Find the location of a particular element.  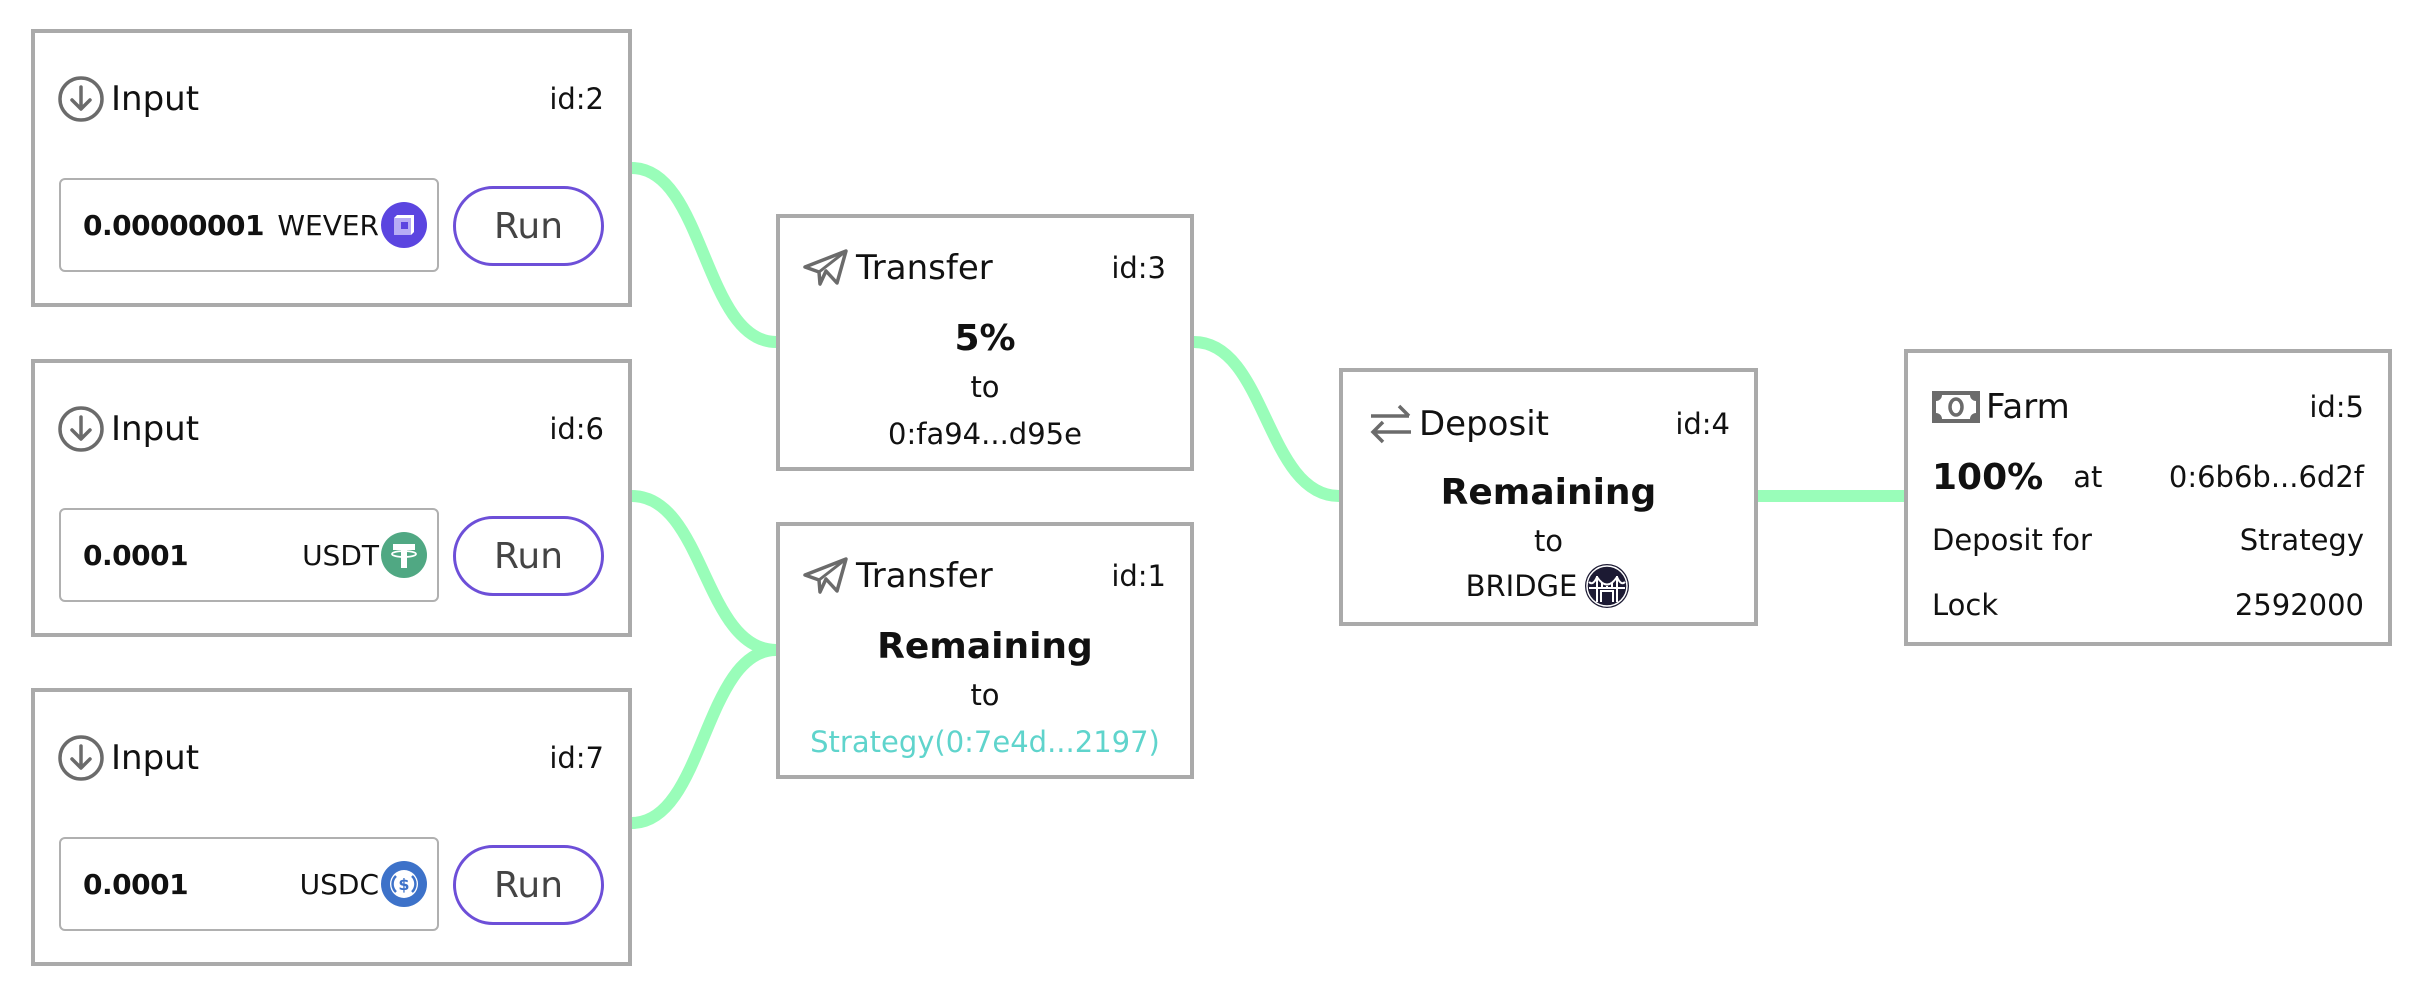

farm-address: 0:6b6b...6d2f is located at coordinates (2266, 477).